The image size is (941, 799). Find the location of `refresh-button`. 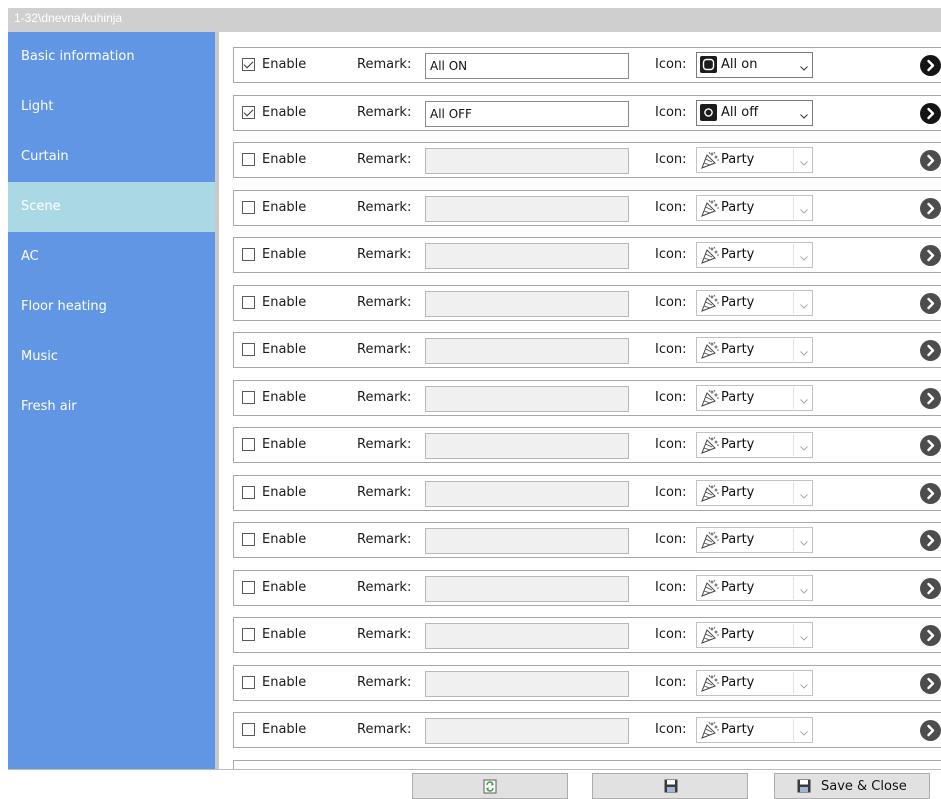

refresh-button is located at coordinates (490, 786).